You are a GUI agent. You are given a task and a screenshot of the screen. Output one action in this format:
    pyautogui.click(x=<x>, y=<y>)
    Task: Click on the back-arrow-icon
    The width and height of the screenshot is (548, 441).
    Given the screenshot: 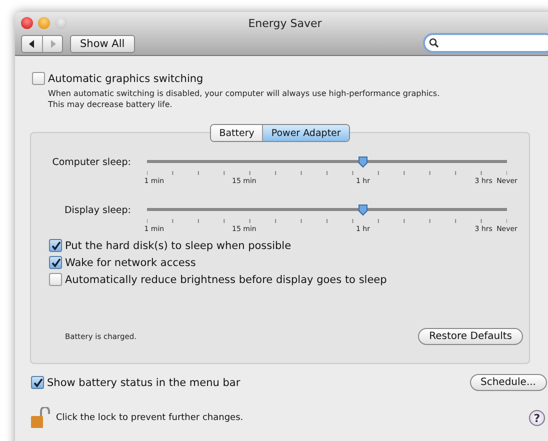 What is the action you would take?
    pyautogui.click(x=32, y=44)
    